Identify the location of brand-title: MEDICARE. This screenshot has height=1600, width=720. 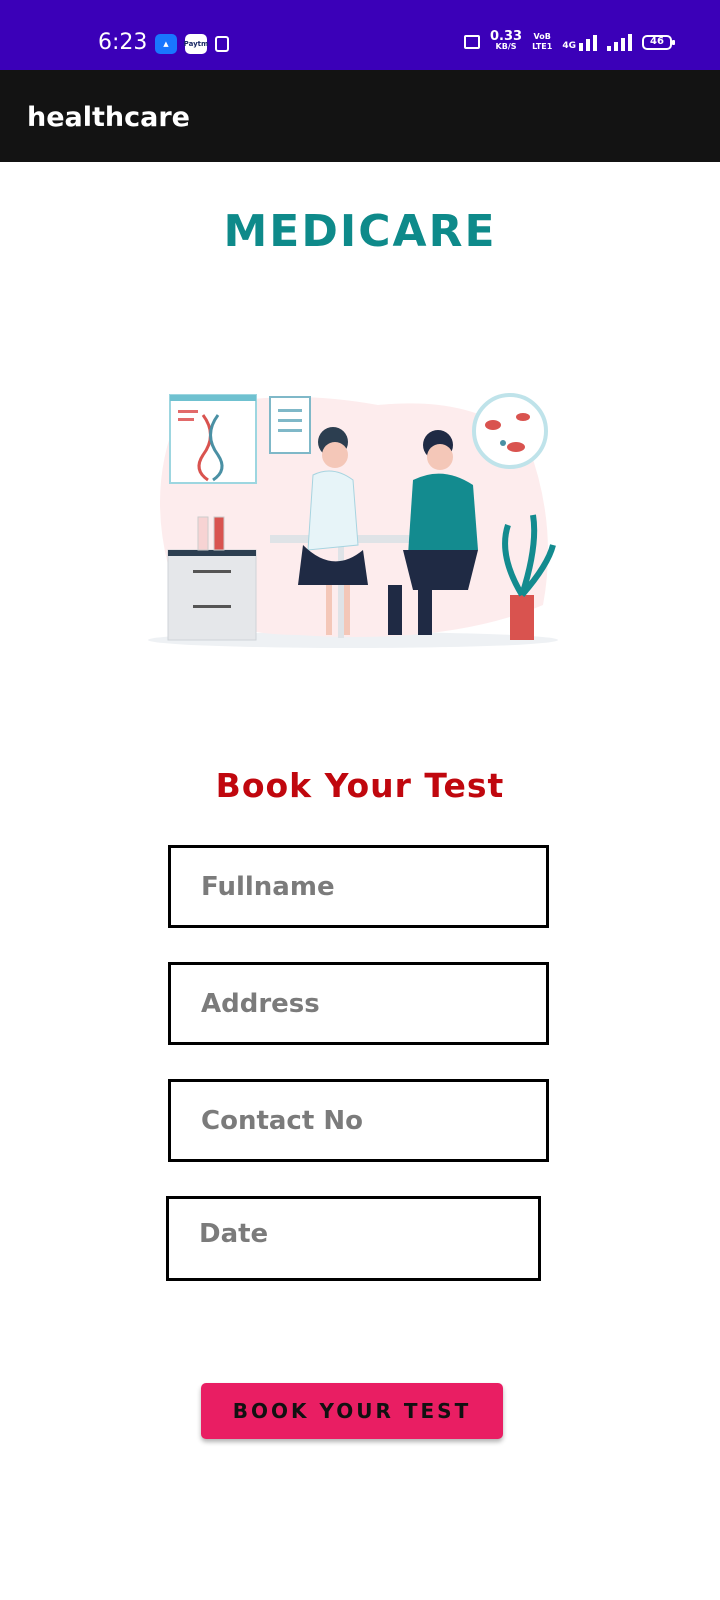
(360, 231).